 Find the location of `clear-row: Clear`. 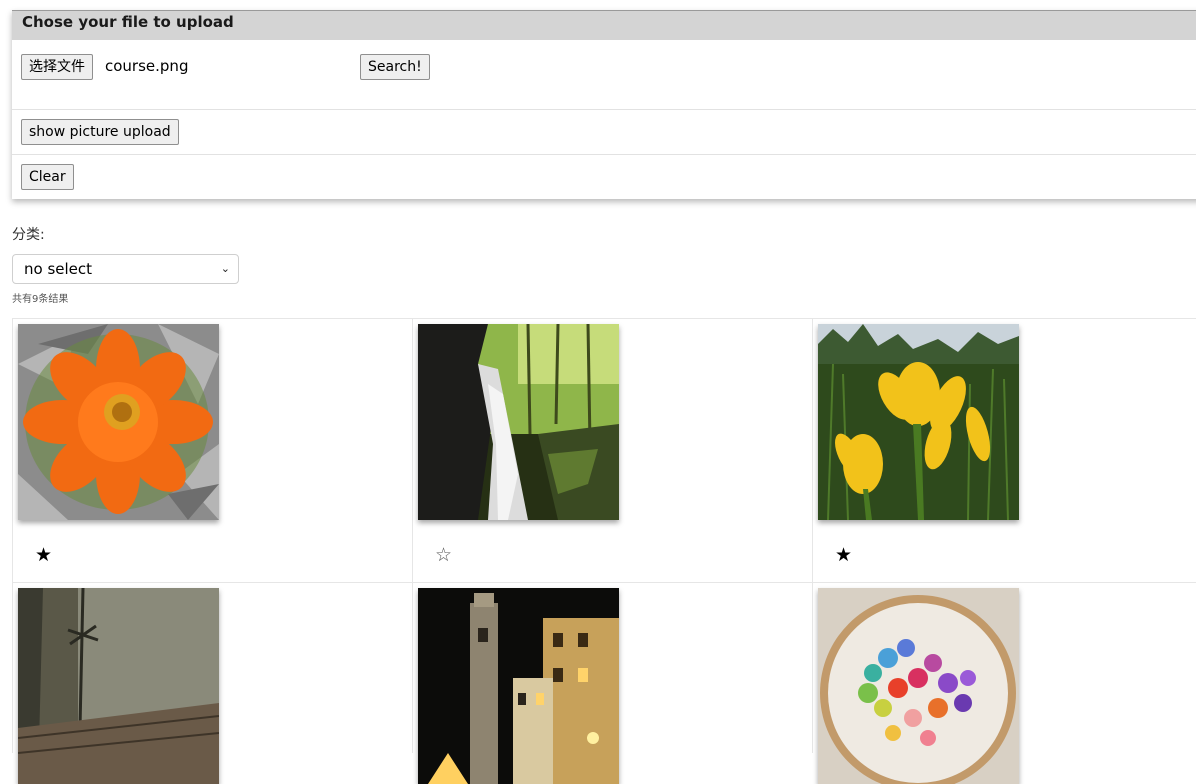

clear-row: Clear is located at coordinates (604, 176).